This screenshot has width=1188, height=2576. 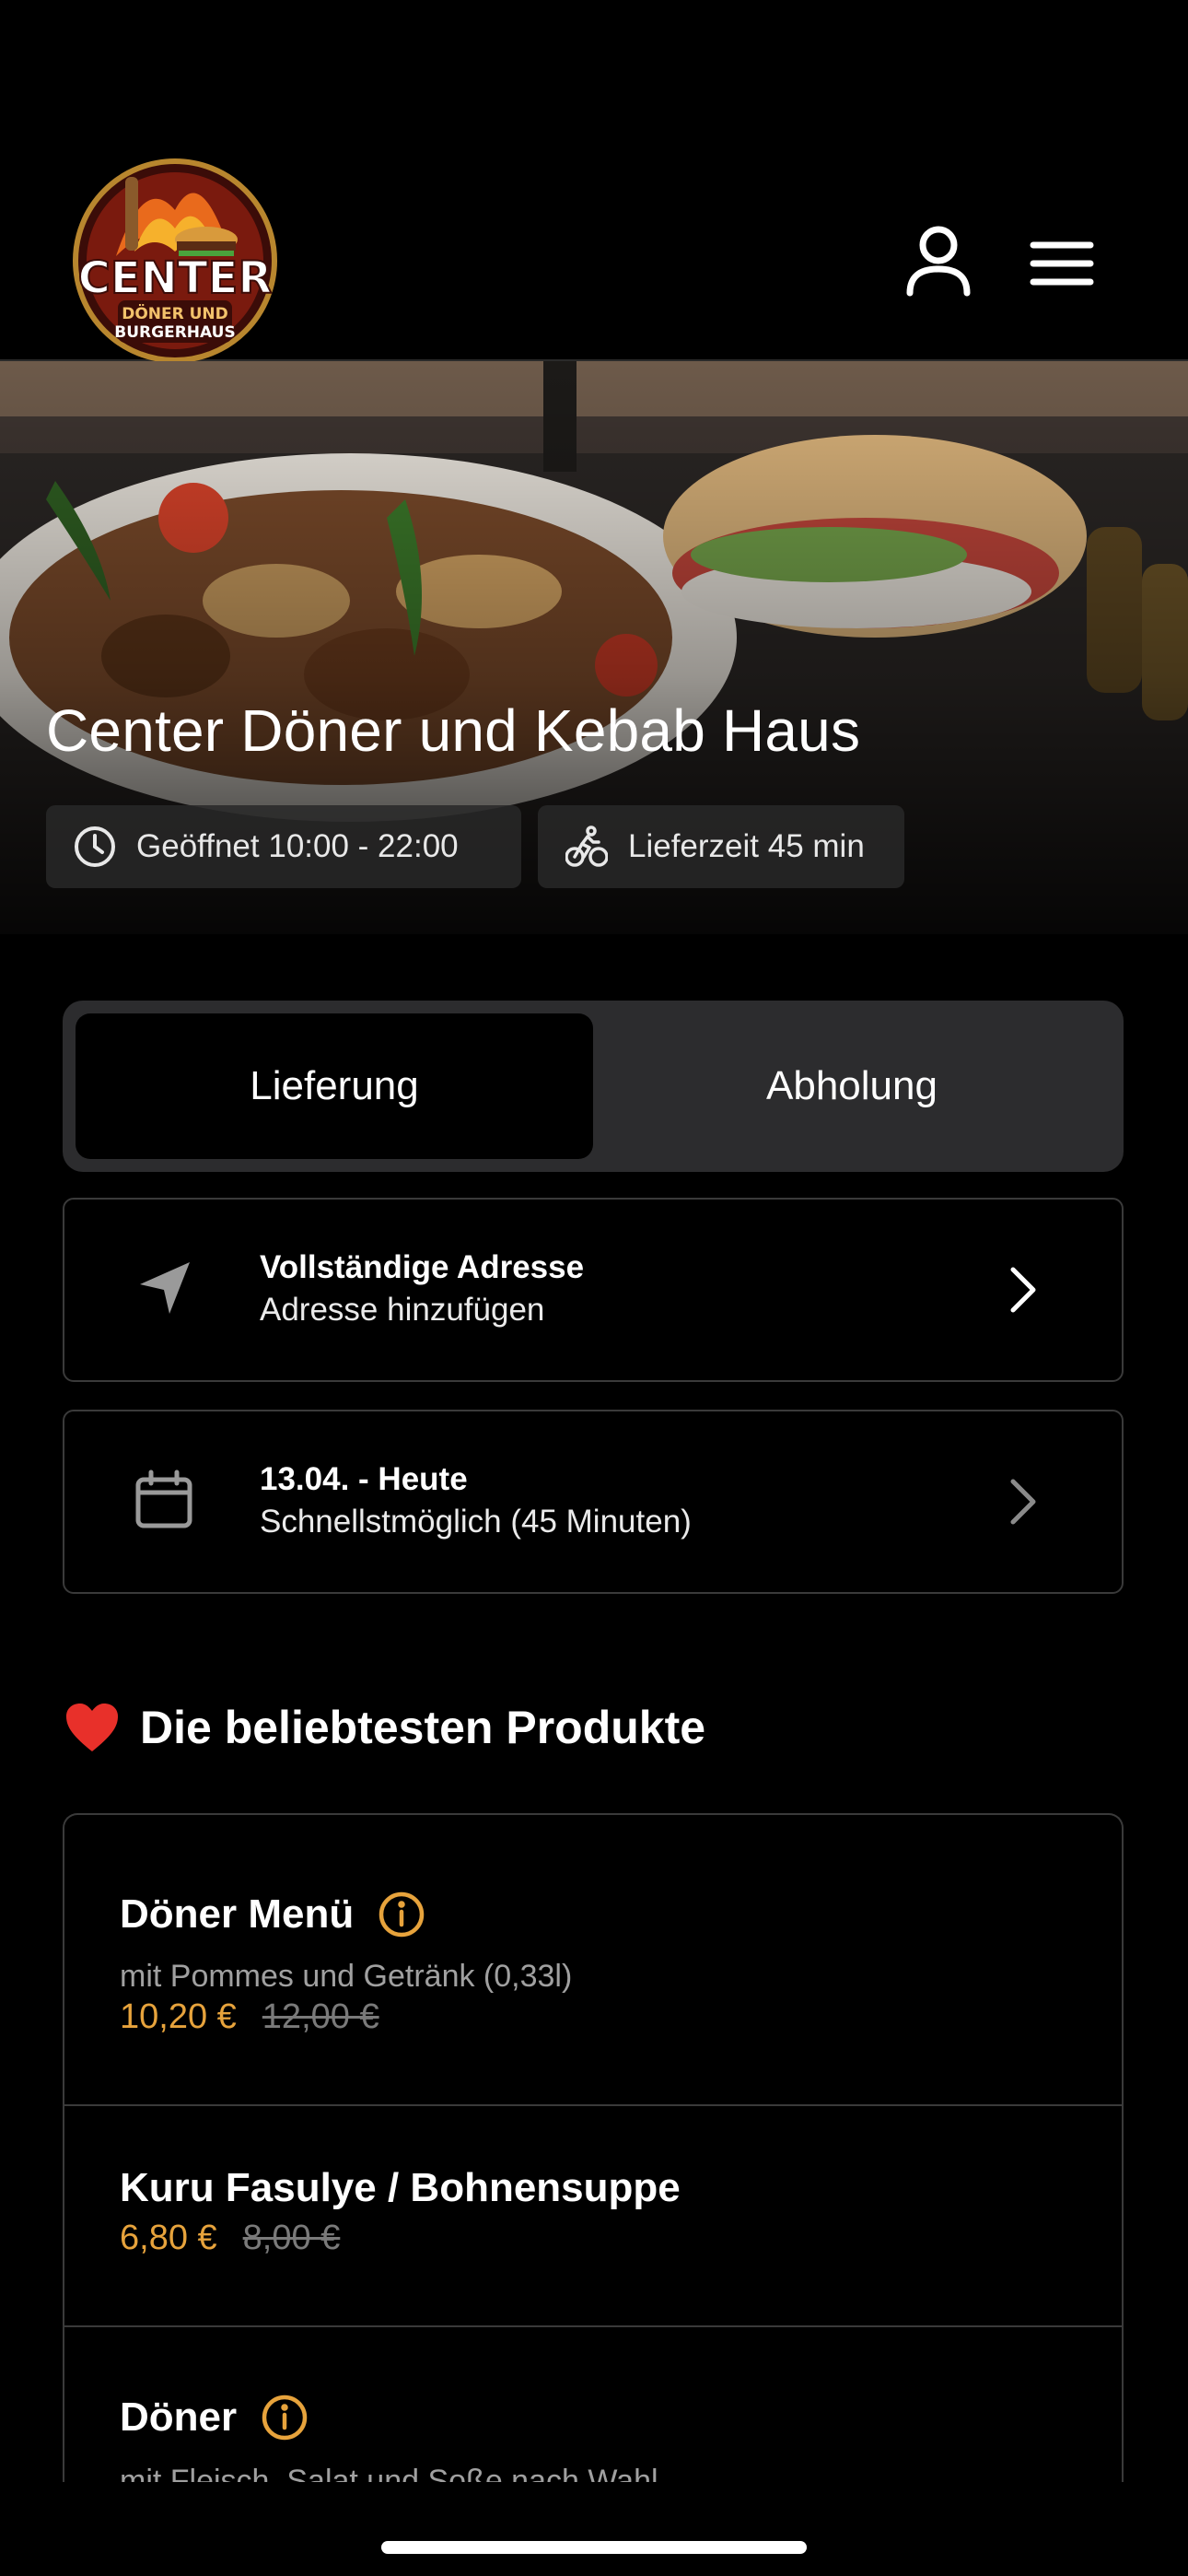 What do you see at coordinates (594, 181) in the screenshot?
I see `app-header: CENTER DÖNER UND BURGERHAUS` at bounding box center [594, 181].